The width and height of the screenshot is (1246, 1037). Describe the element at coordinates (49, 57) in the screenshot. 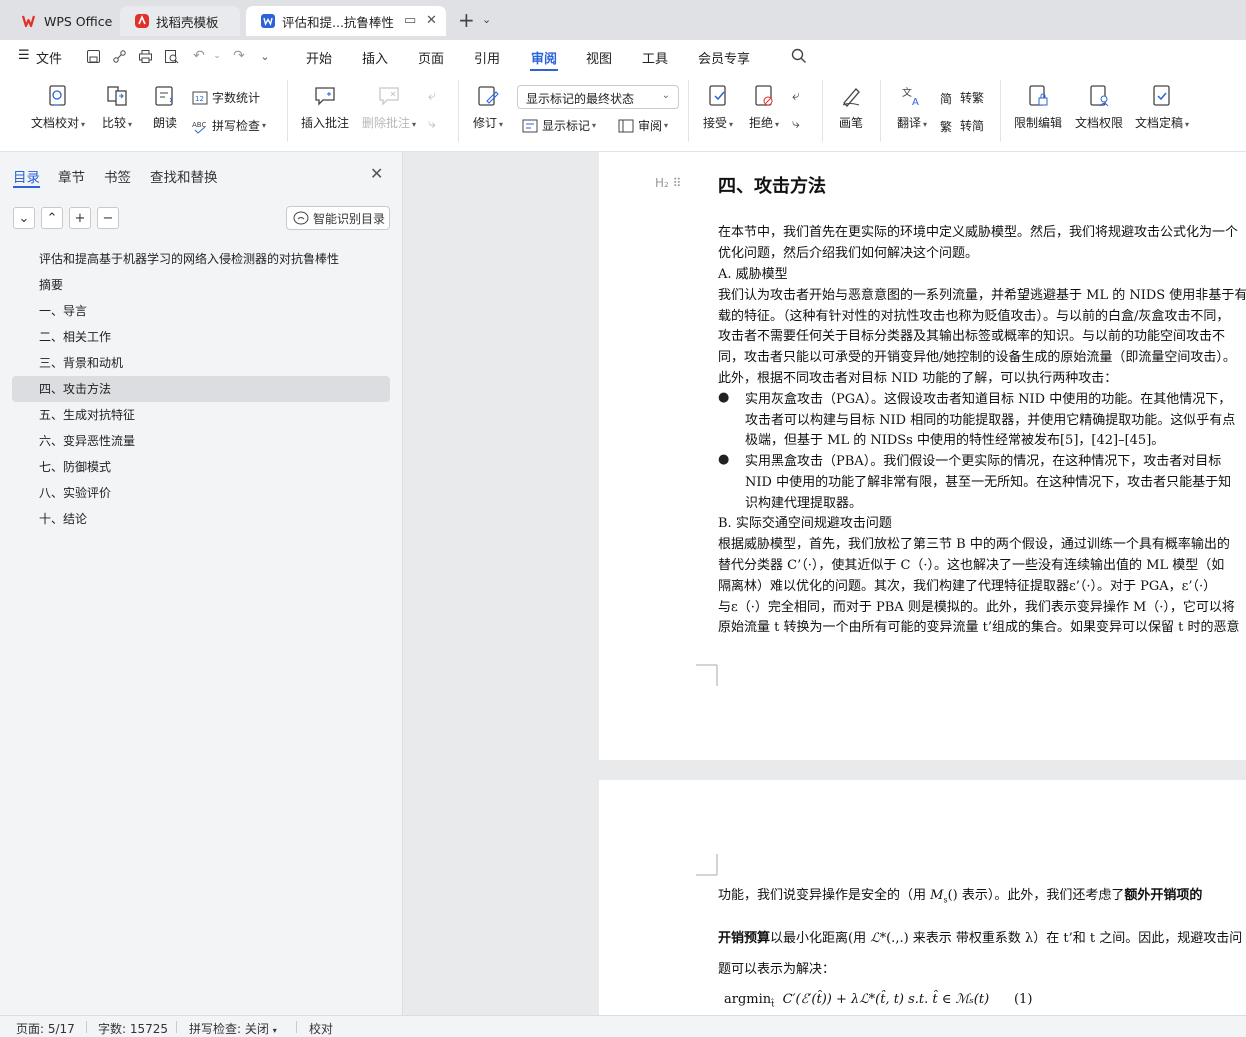

I see `menu-file: 文件` at that location.